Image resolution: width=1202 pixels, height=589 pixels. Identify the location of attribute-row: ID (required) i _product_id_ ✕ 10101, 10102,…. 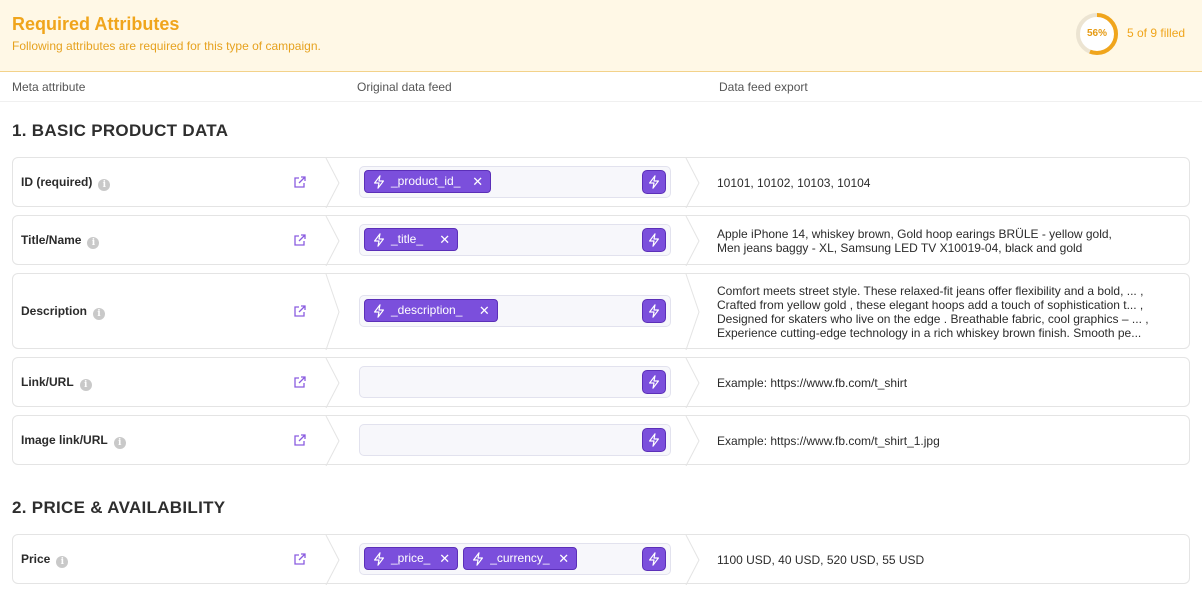
(601, 183).